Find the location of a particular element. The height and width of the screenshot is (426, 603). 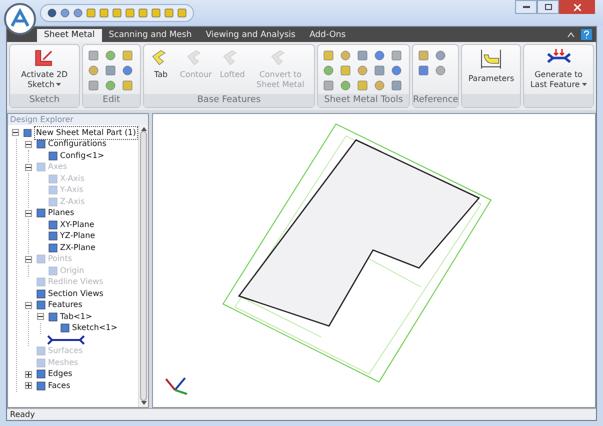

ribbon-tab: Add-Ons is located at coordinates (327, 35).